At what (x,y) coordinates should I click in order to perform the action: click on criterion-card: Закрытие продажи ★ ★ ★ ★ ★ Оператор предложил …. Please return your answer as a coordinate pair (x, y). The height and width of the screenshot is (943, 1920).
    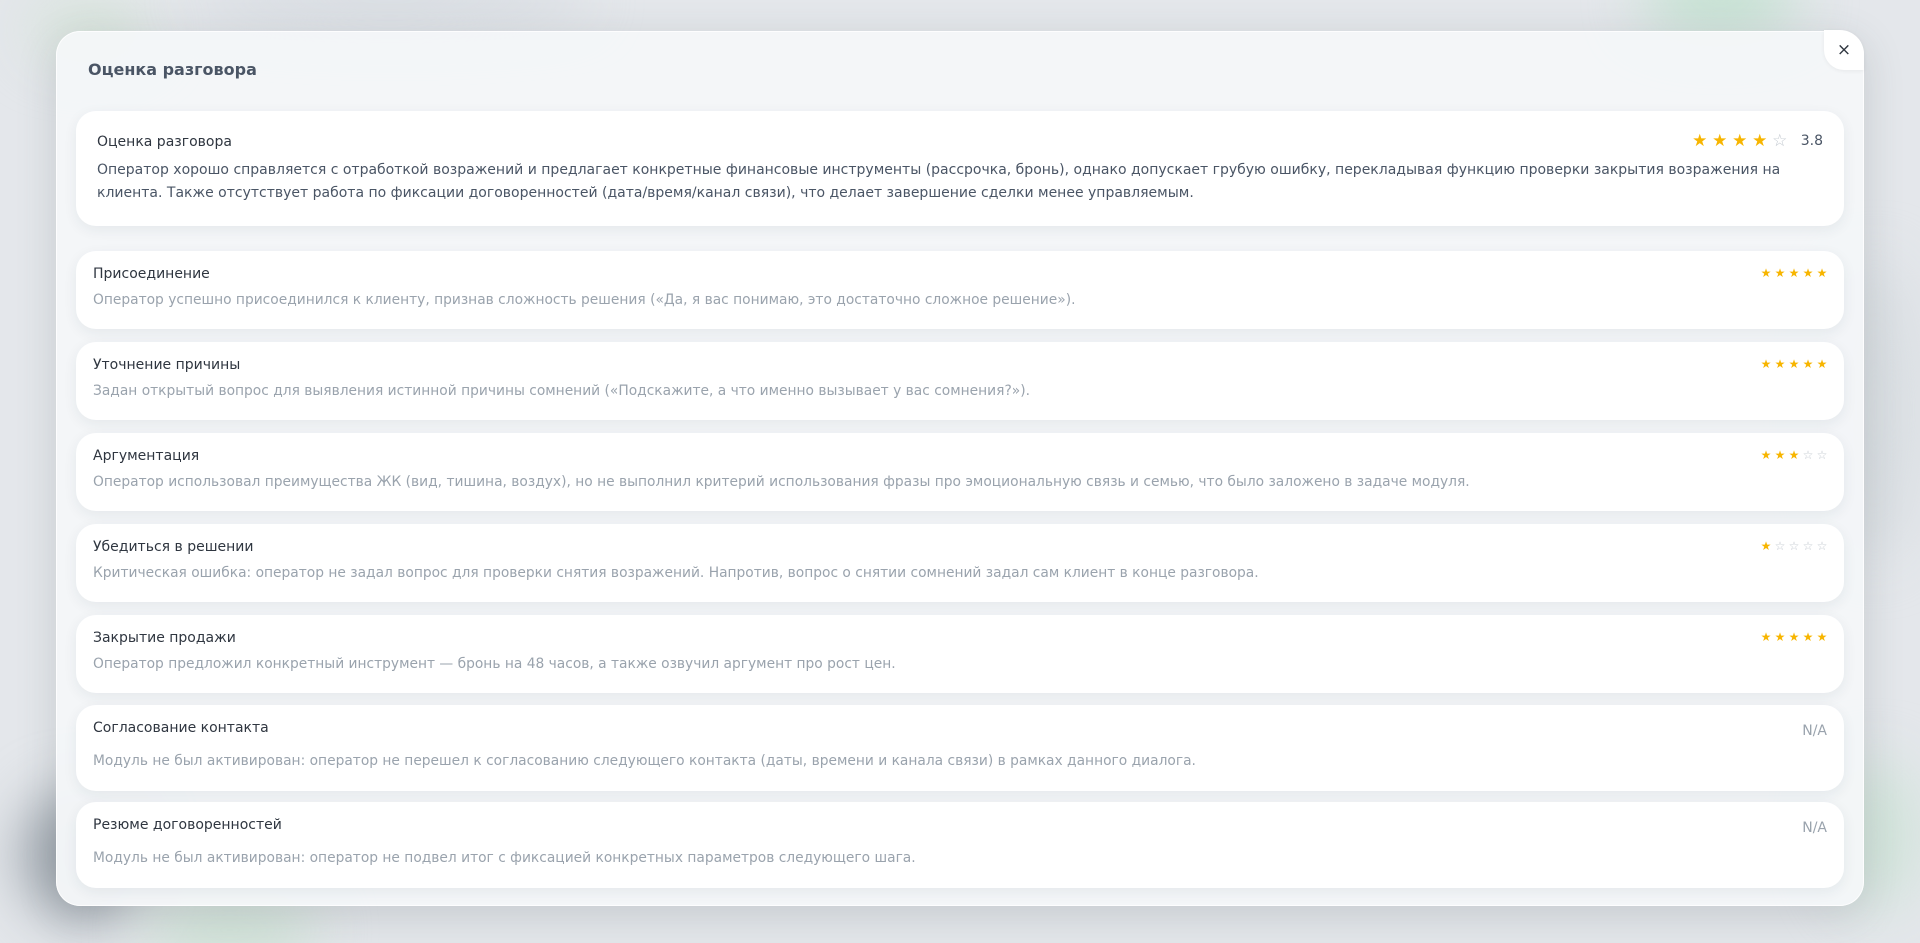
    Looking at the image, I should click on (960, 654).